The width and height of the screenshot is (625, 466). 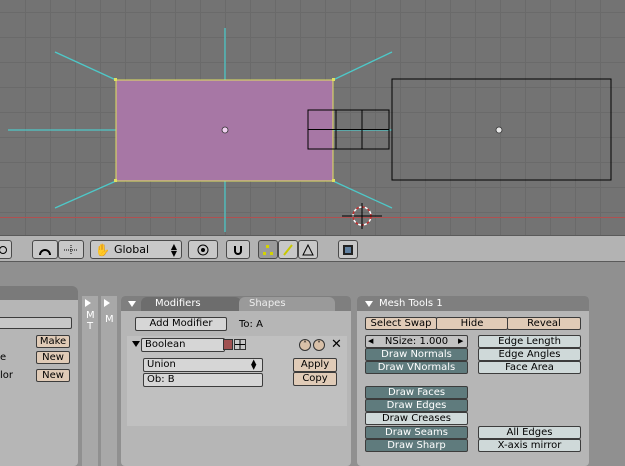 I want to click on operation-select-arrows-icon: ▲ ▼, so click(x=254, y=364).